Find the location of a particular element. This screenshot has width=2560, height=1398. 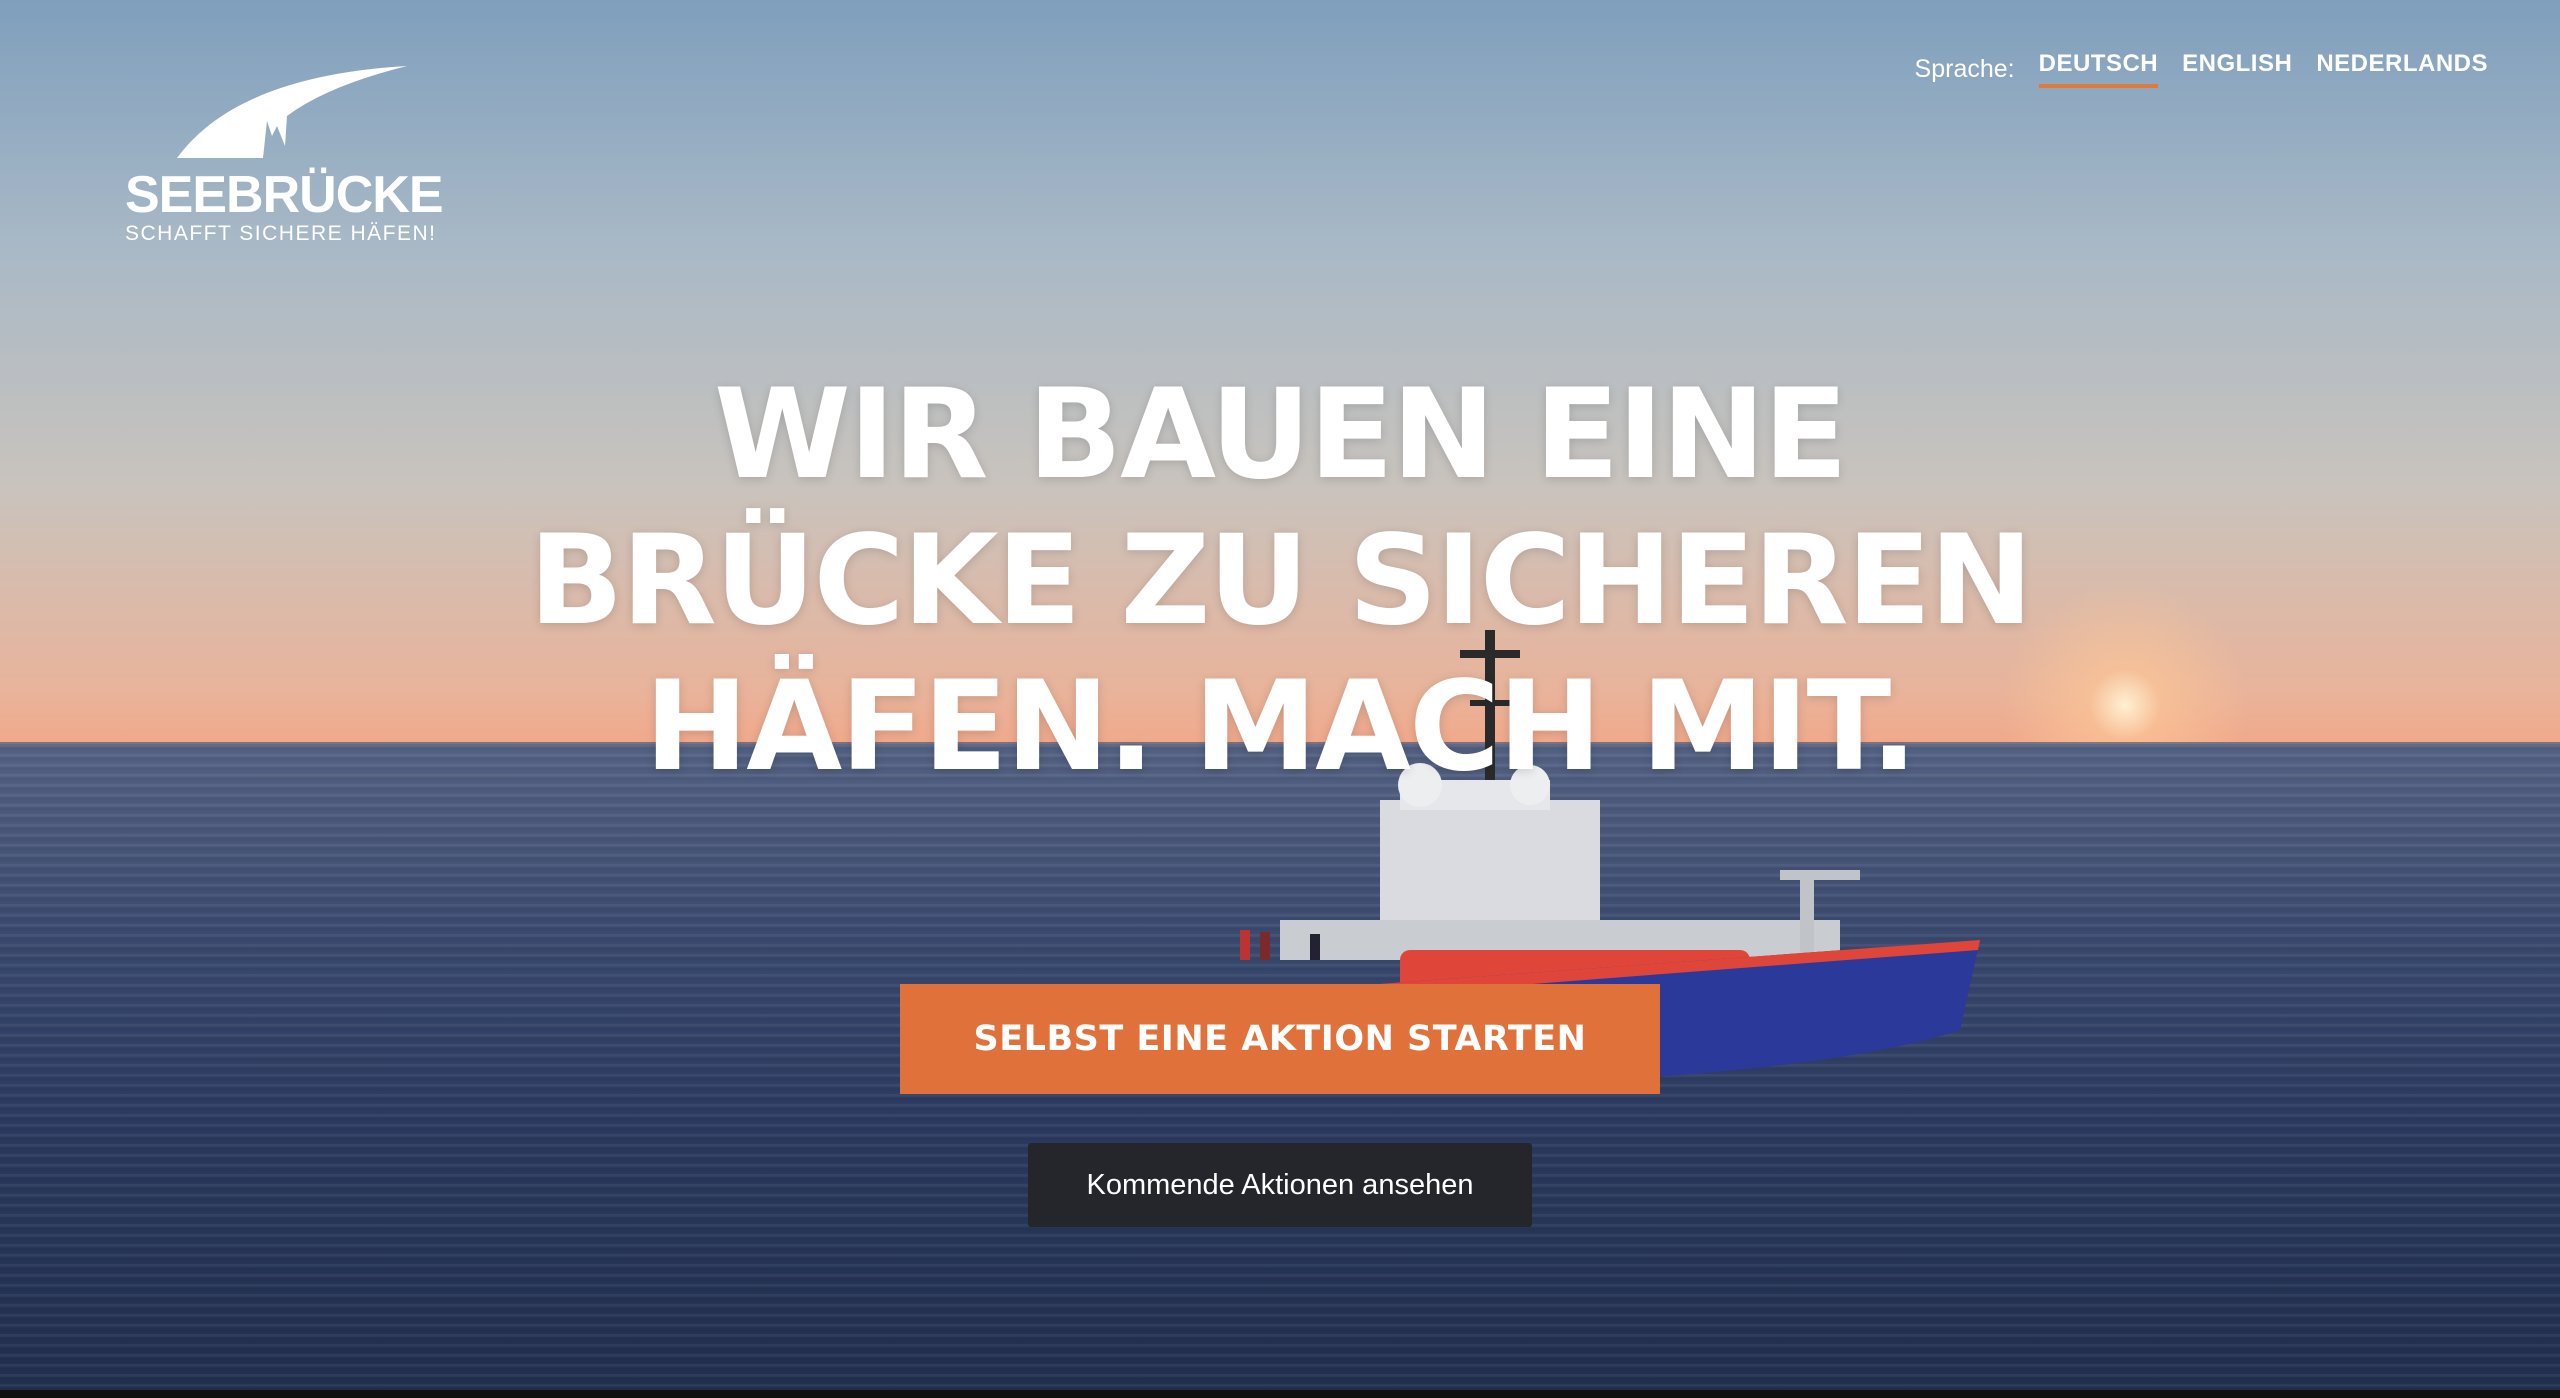

lang-nederlands: NEDERLANDS is located at coordinates (2402, 69).